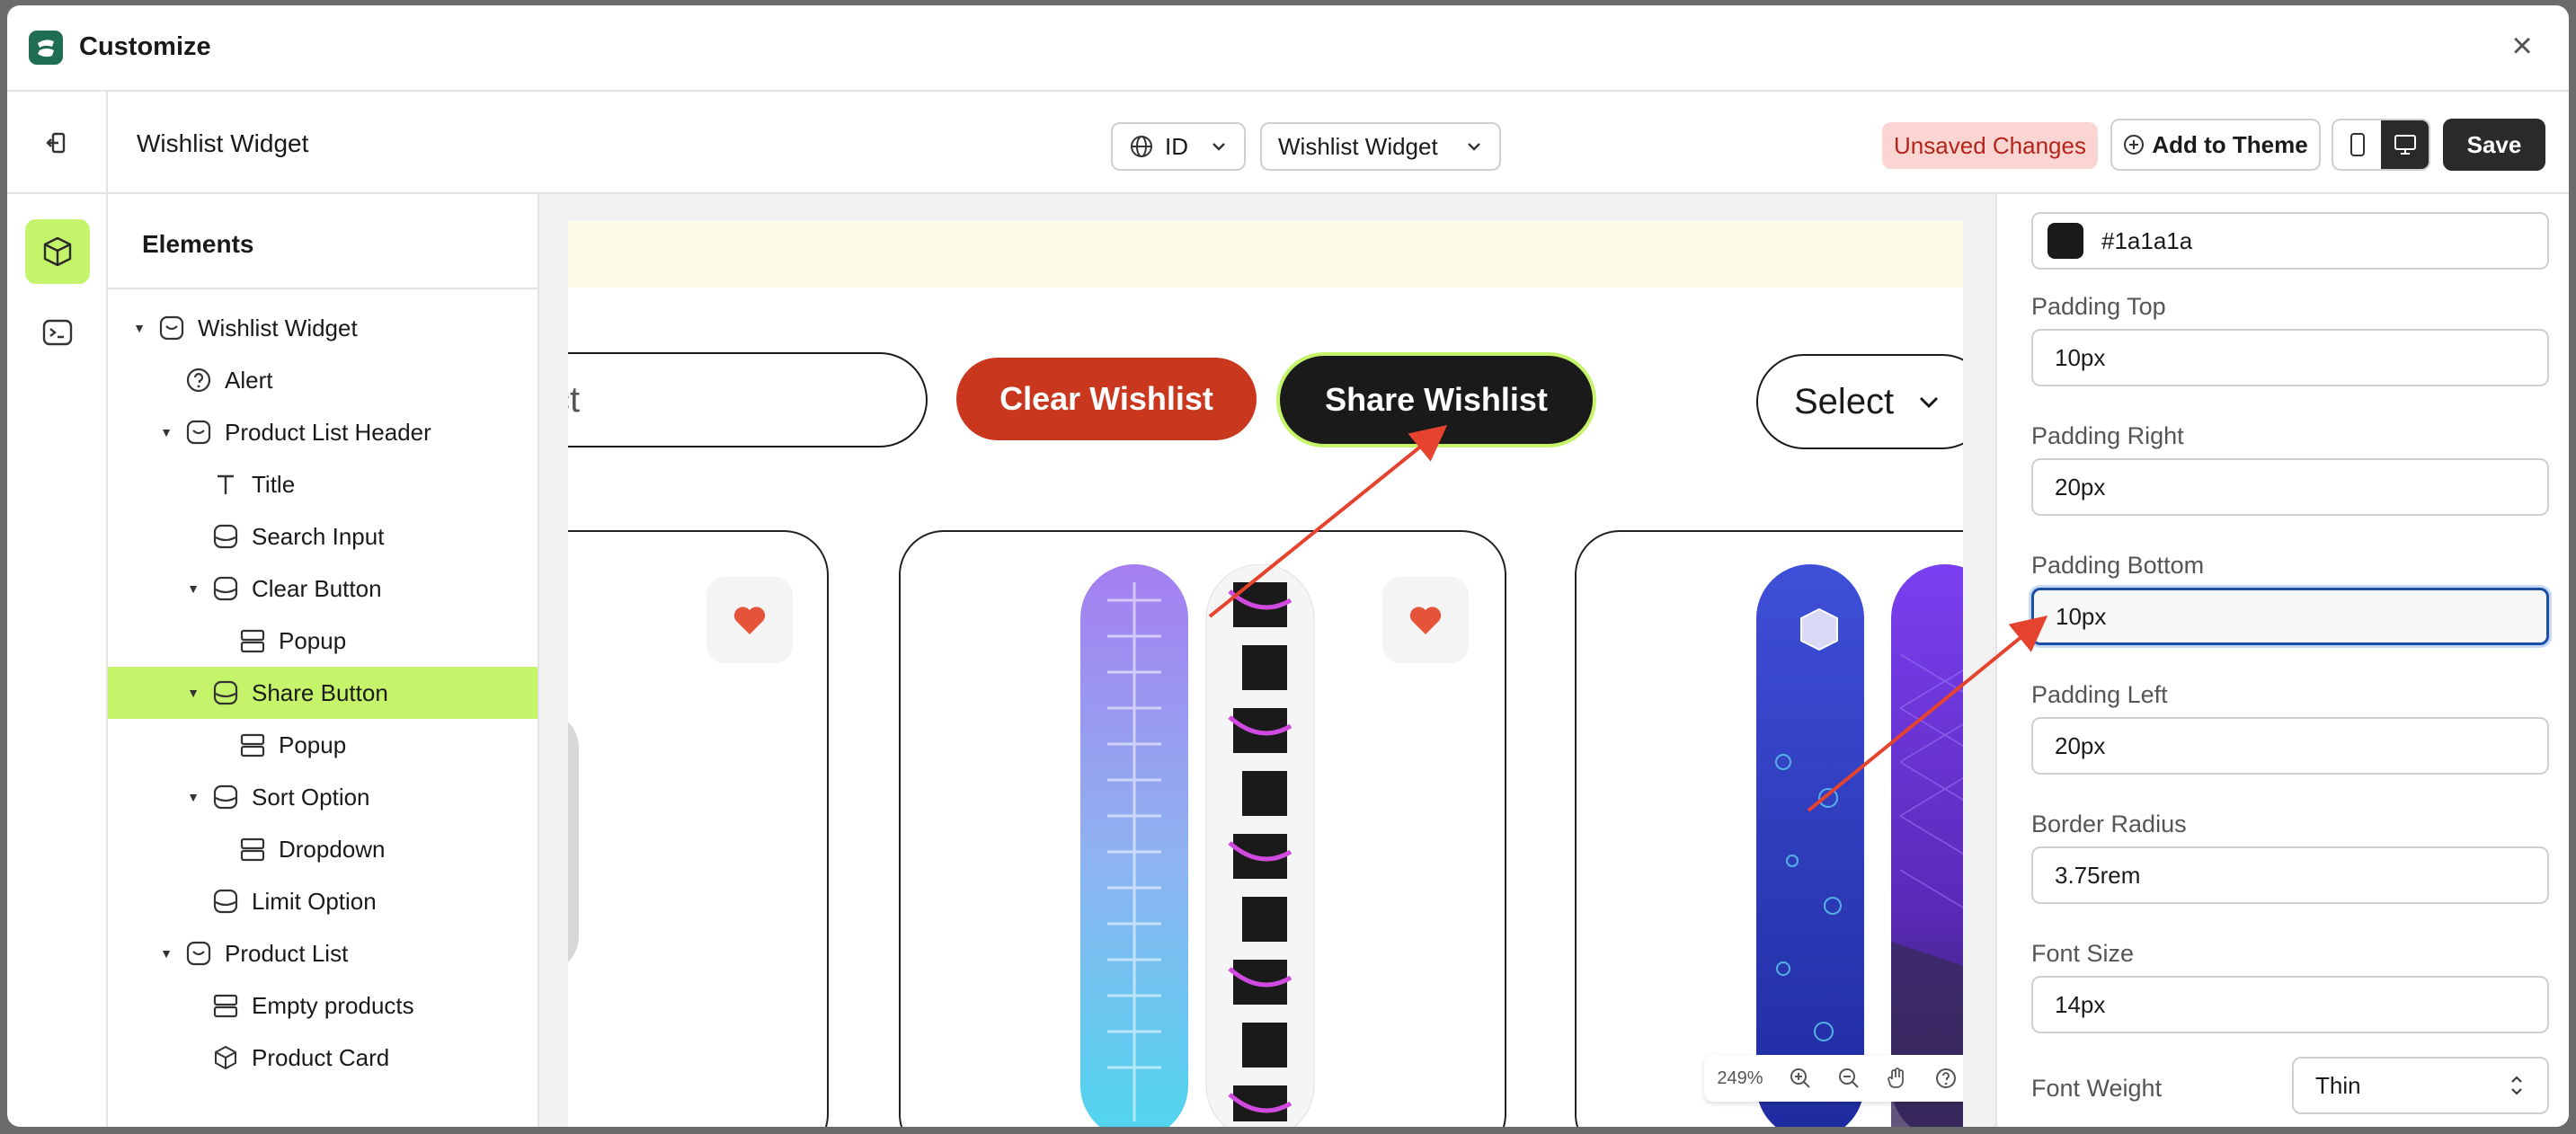 The height and width of the screenshot is (1134, 2576). I want to click on color-swatch, so click(2065, 241).